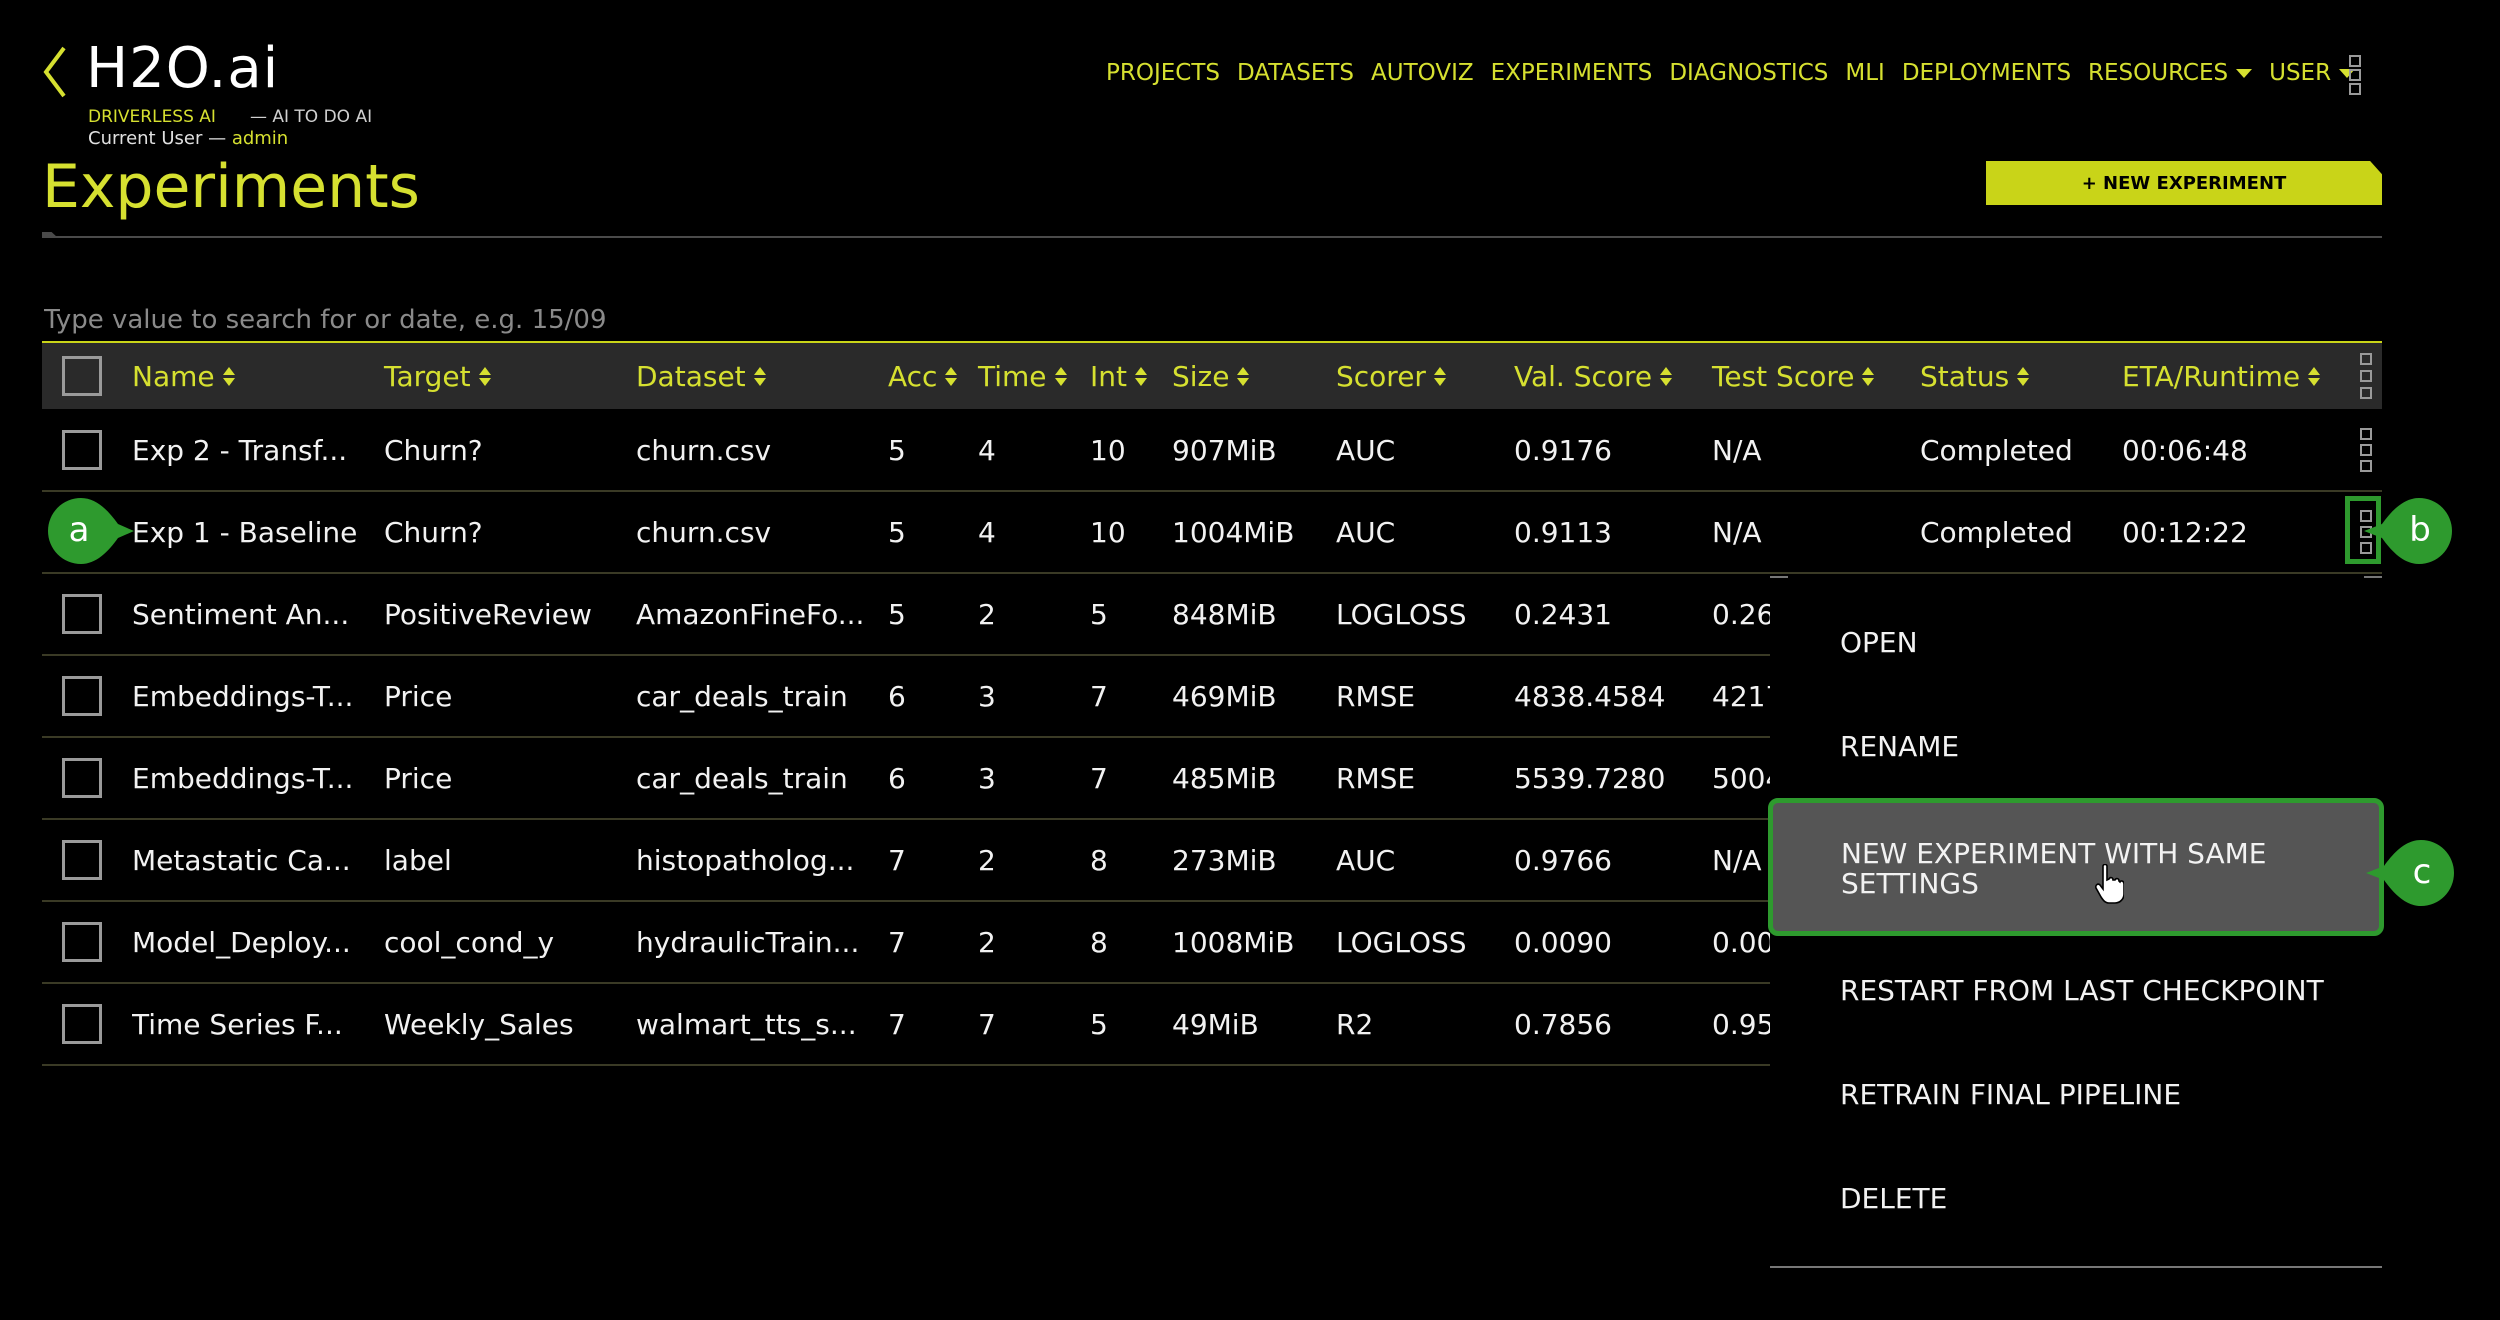 The image size is (2500, 1320). Describe the element at coordinates (2221, 376) in the screenshot. I see `column-header-eta-runtime: ETA/Runtime` at that location.